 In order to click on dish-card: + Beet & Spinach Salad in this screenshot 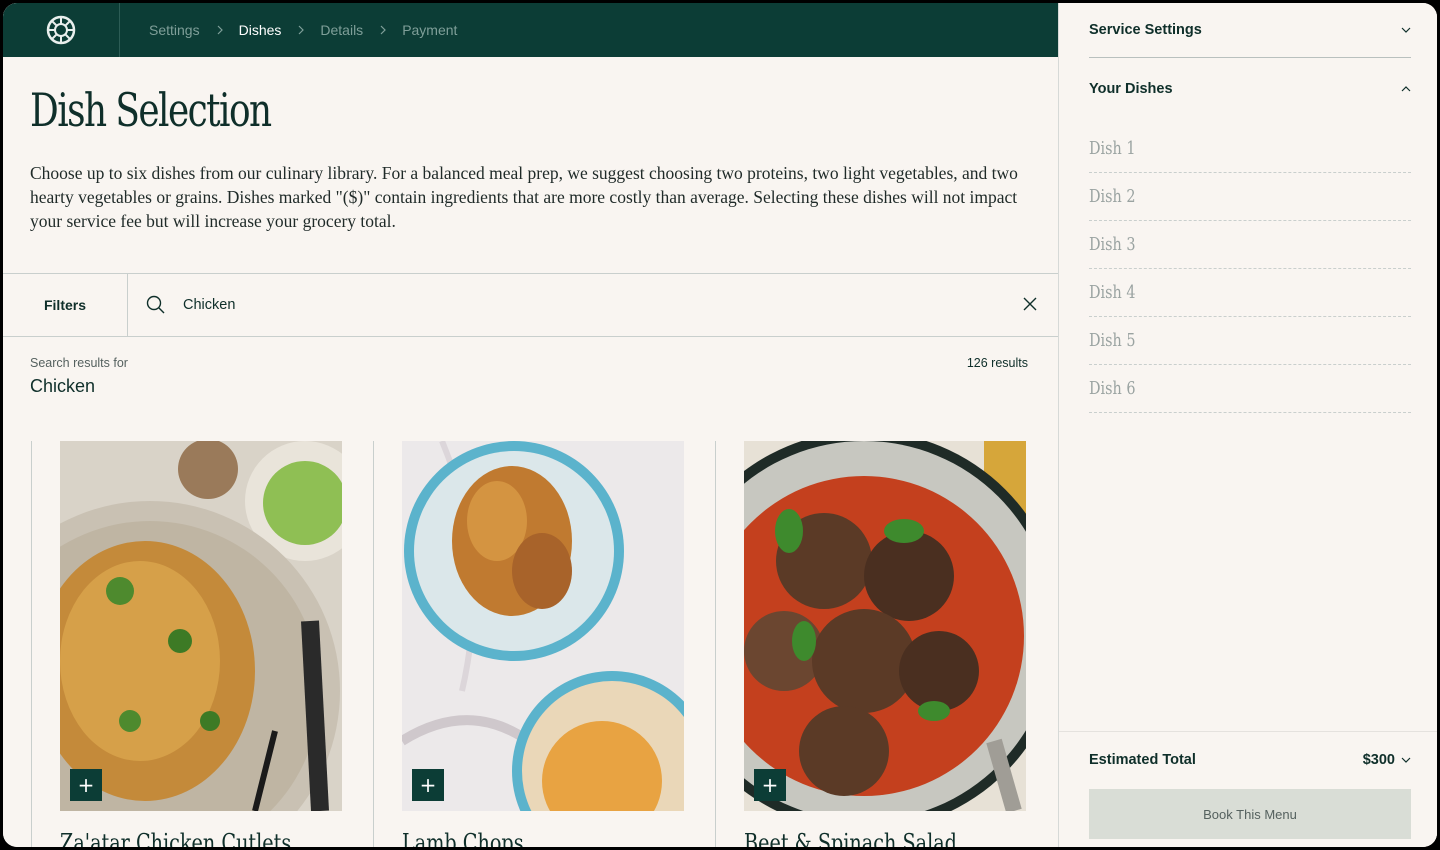, I will do `click(886, 644)`.